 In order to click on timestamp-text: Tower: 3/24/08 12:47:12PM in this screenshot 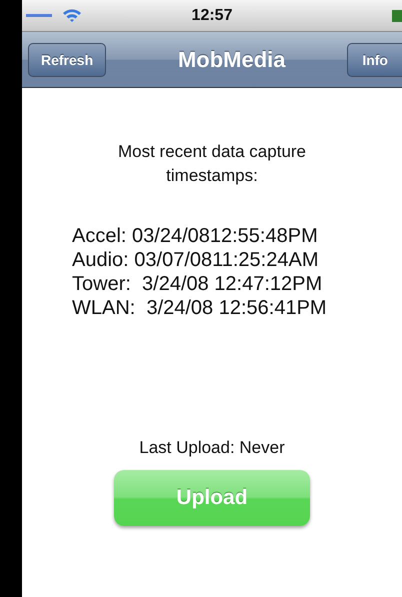, I will do `click(198, 284)`.